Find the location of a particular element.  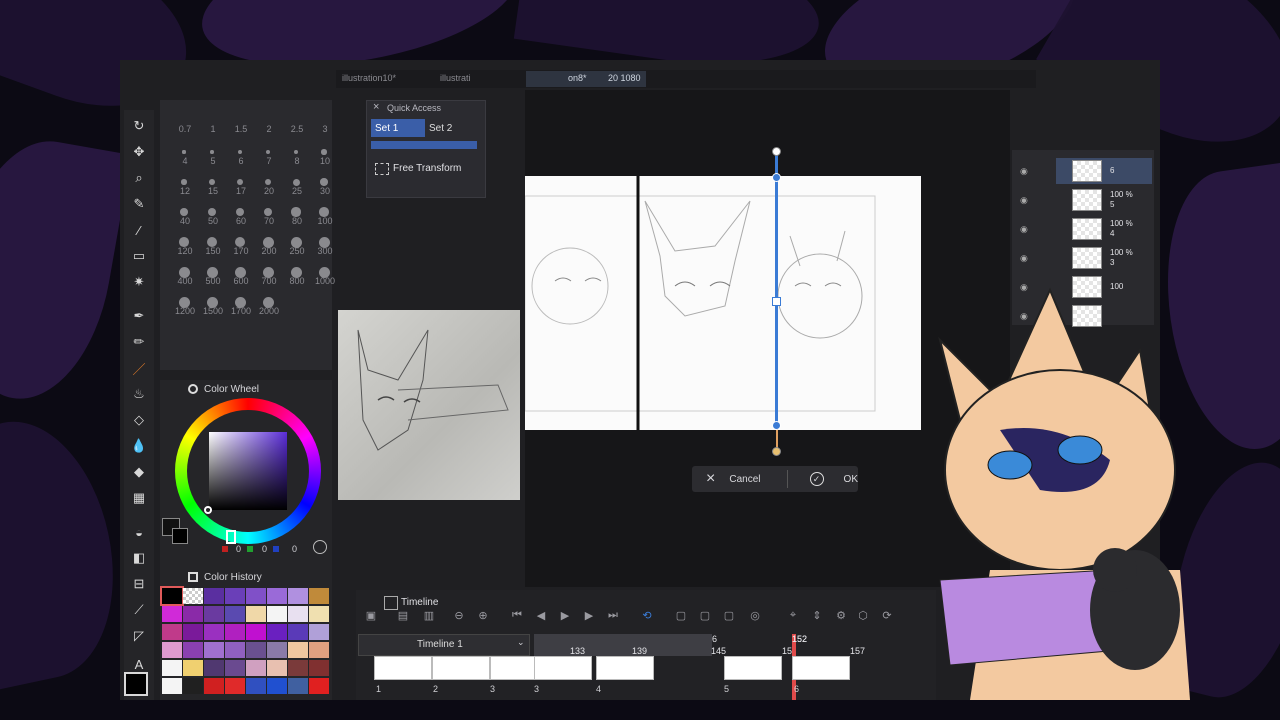

color-mode-icon is located at coordinates (320, 547).